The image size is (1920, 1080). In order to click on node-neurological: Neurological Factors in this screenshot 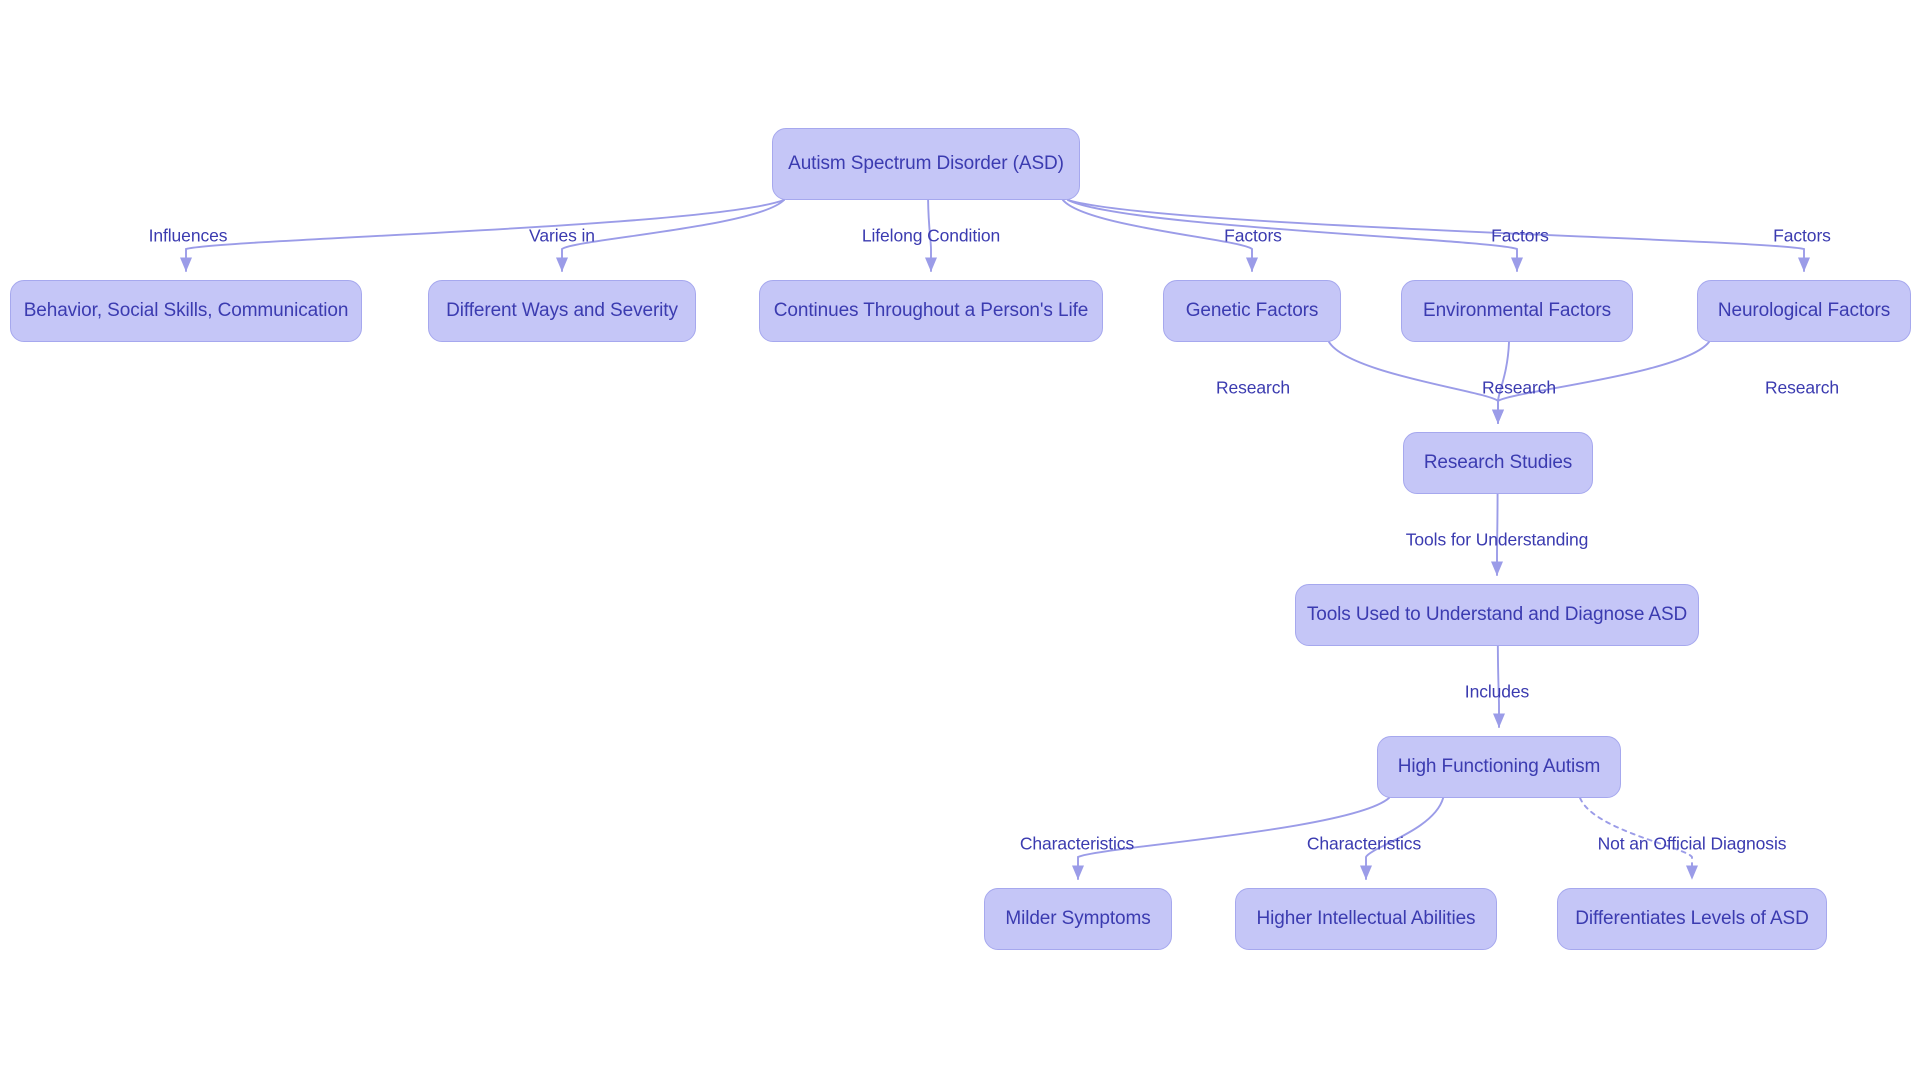, I will do `click(1804, 311)`.